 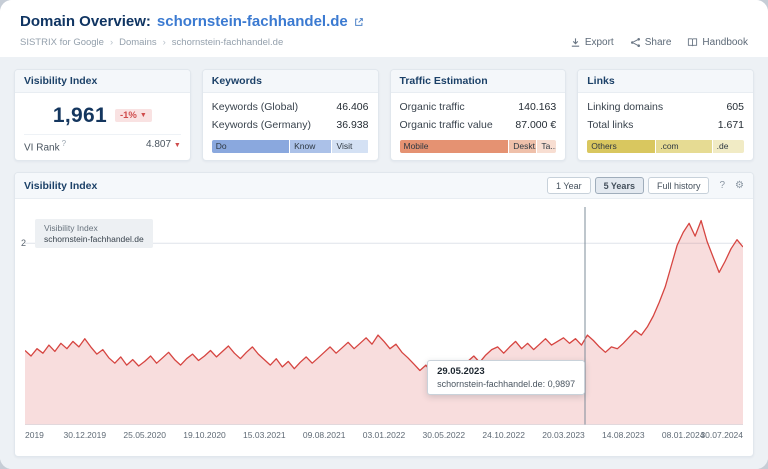 I want to click on x-axis-label: 20.03.2023, so click(x=563, y=435).